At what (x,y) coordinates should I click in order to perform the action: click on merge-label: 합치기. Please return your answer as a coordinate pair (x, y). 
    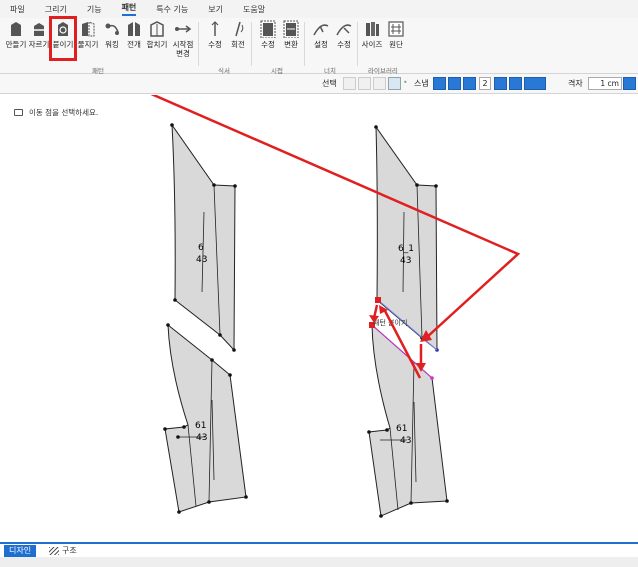
    Looking at the image, I should click on (157, 44).